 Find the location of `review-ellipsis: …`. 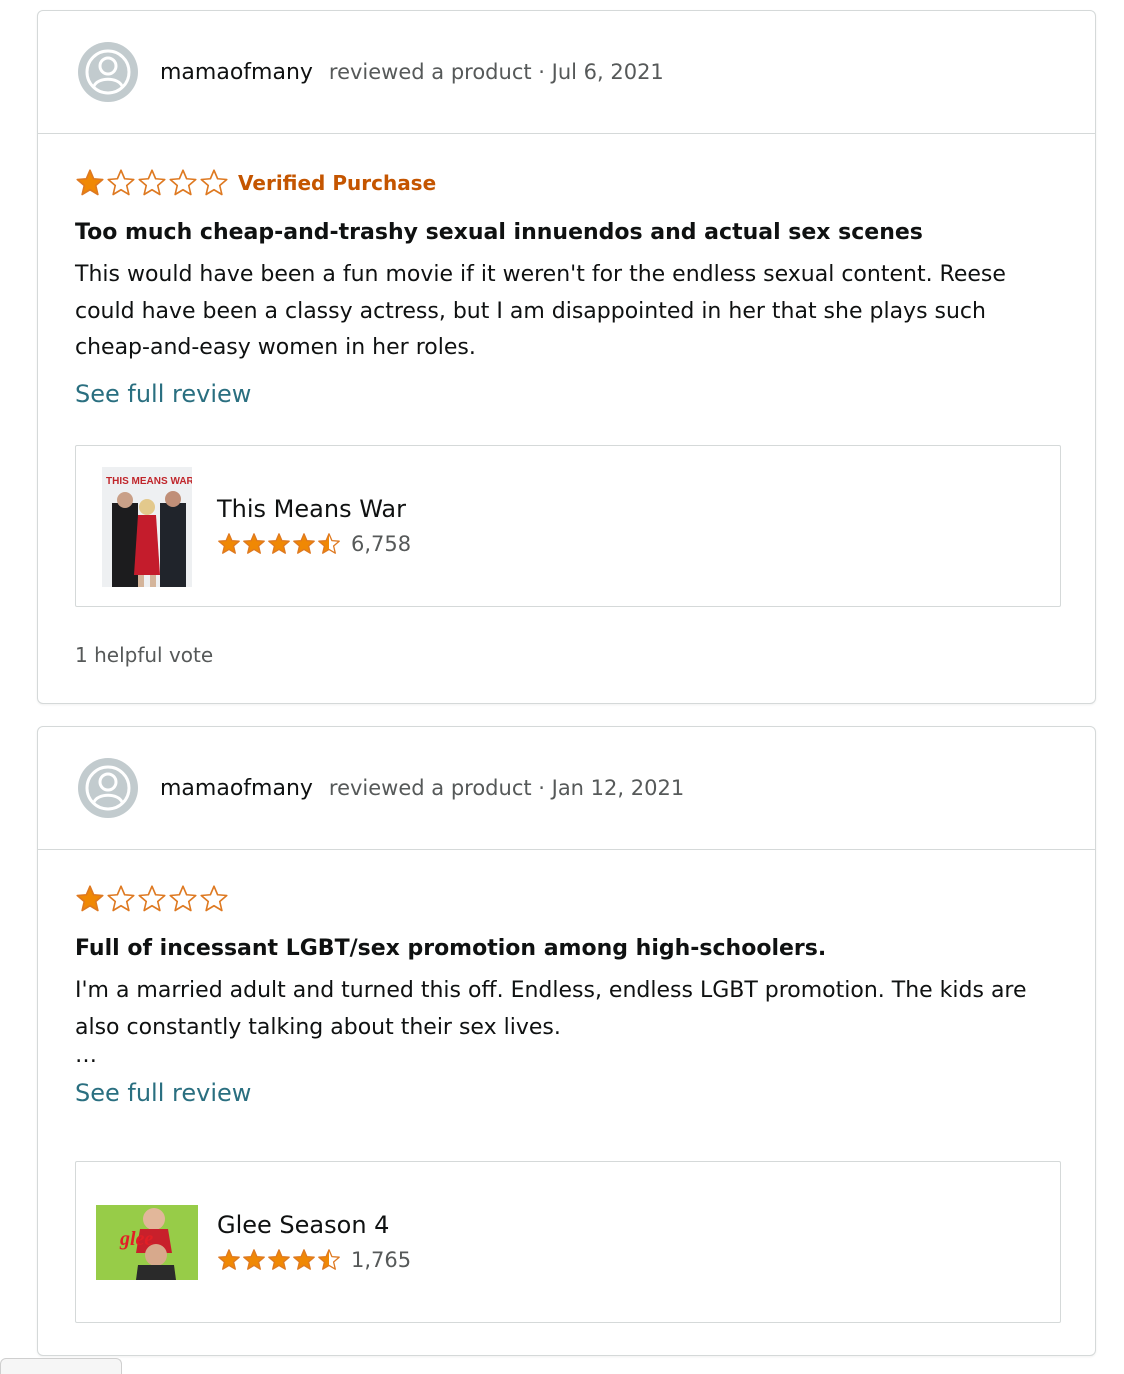

review-ellipsis: … is located at coordinates (86, 1055).